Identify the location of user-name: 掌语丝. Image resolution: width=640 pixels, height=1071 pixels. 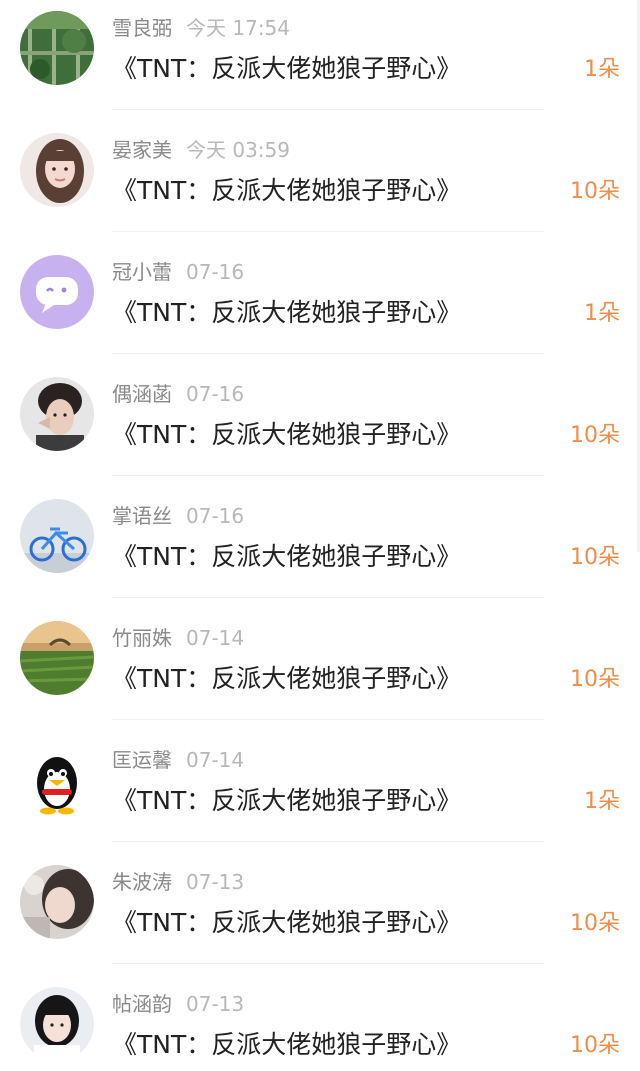
(142, 516).